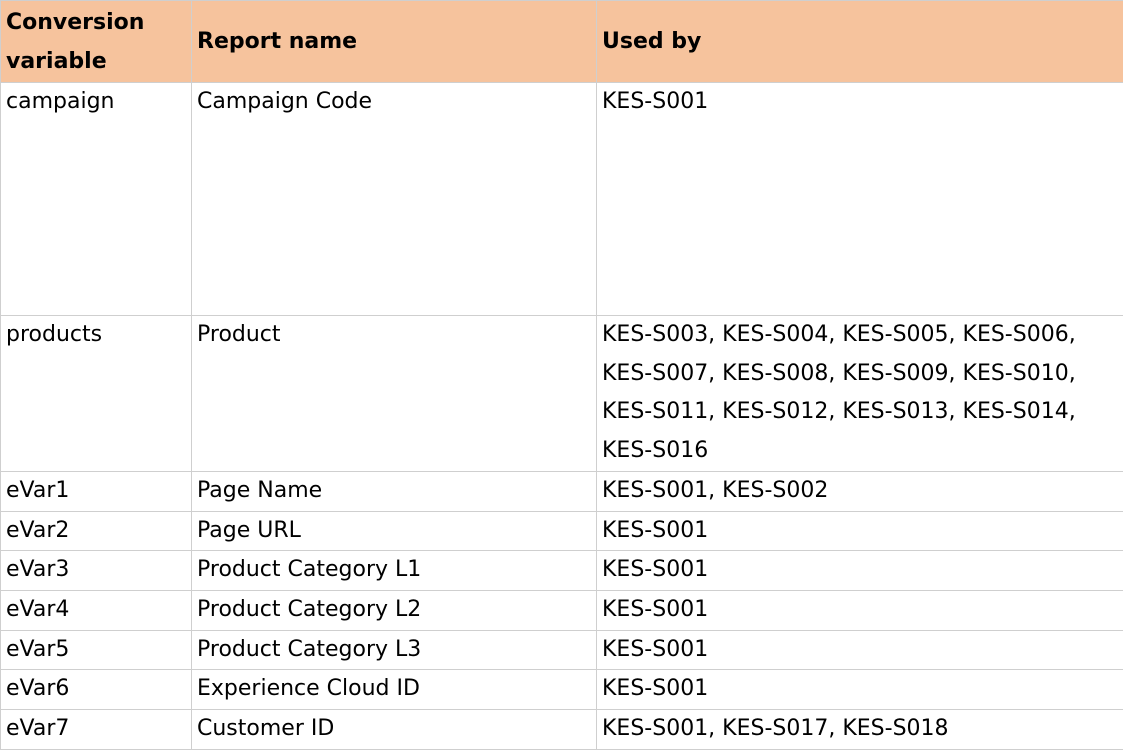 The height and width of the screenshot is (750, 1123). Describe the element at coordinates (96, 42) in the screenshot. I see `header-conversion-variable: Conversion variable` at that location.